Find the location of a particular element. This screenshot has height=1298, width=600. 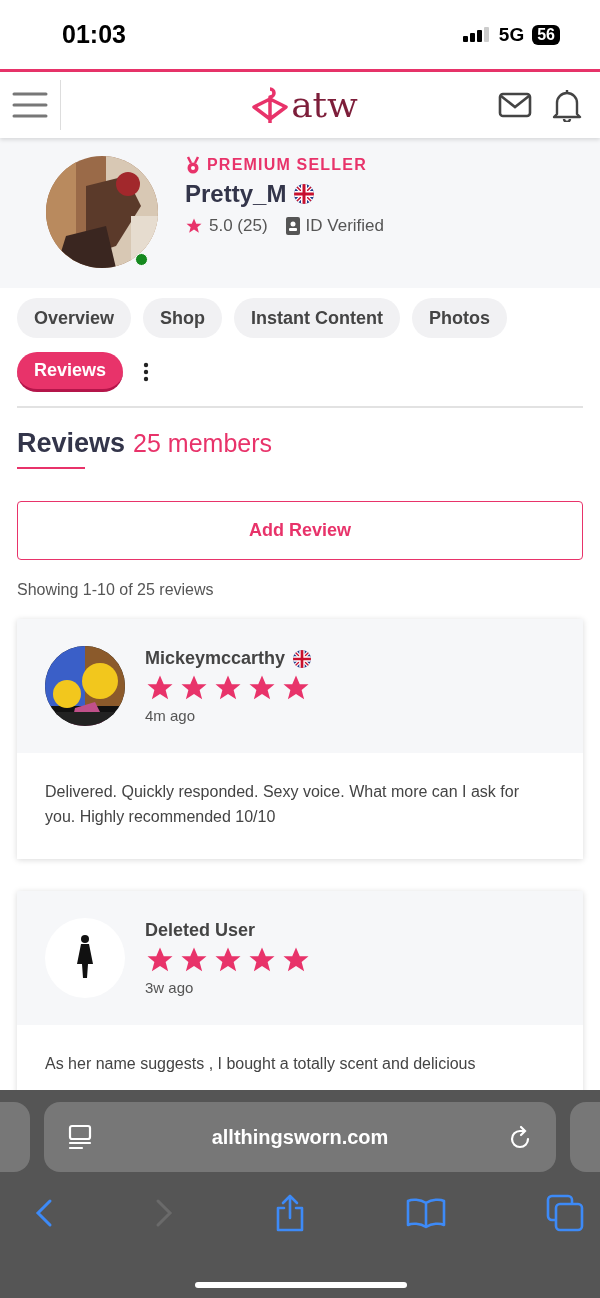

hanger-icon is located at coordinates (270, 105).